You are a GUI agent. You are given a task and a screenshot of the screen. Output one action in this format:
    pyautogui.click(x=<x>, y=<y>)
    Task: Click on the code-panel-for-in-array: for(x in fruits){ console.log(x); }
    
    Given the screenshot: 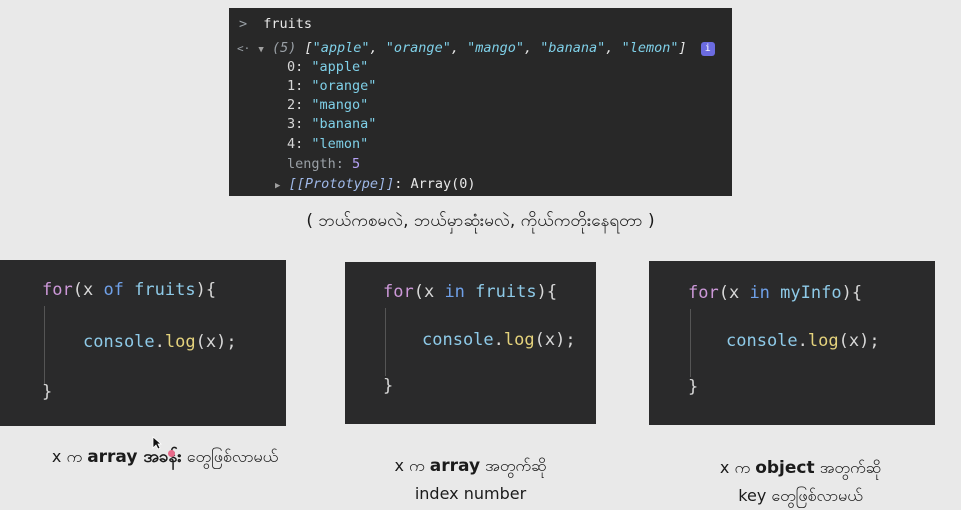 What is the action you would take?
    pyautogui.click(x=470, y=343)
    